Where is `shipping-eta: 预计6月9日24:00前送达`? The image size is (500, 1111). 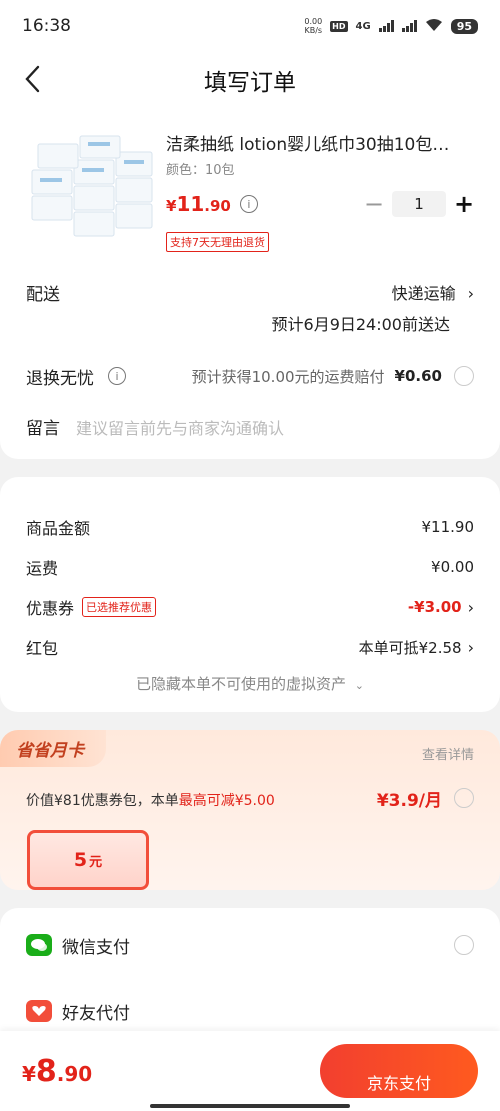
shipping-eta: 预计6月9日24:00前送达 is located at coordinates (360, 324).